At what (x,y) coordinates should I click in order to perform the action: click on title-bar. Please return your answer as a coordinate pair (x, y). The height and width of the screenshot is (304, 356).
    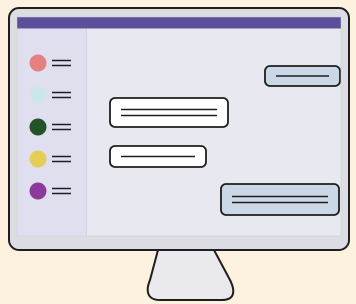
    Looking at the image, I should click on (179, 22).